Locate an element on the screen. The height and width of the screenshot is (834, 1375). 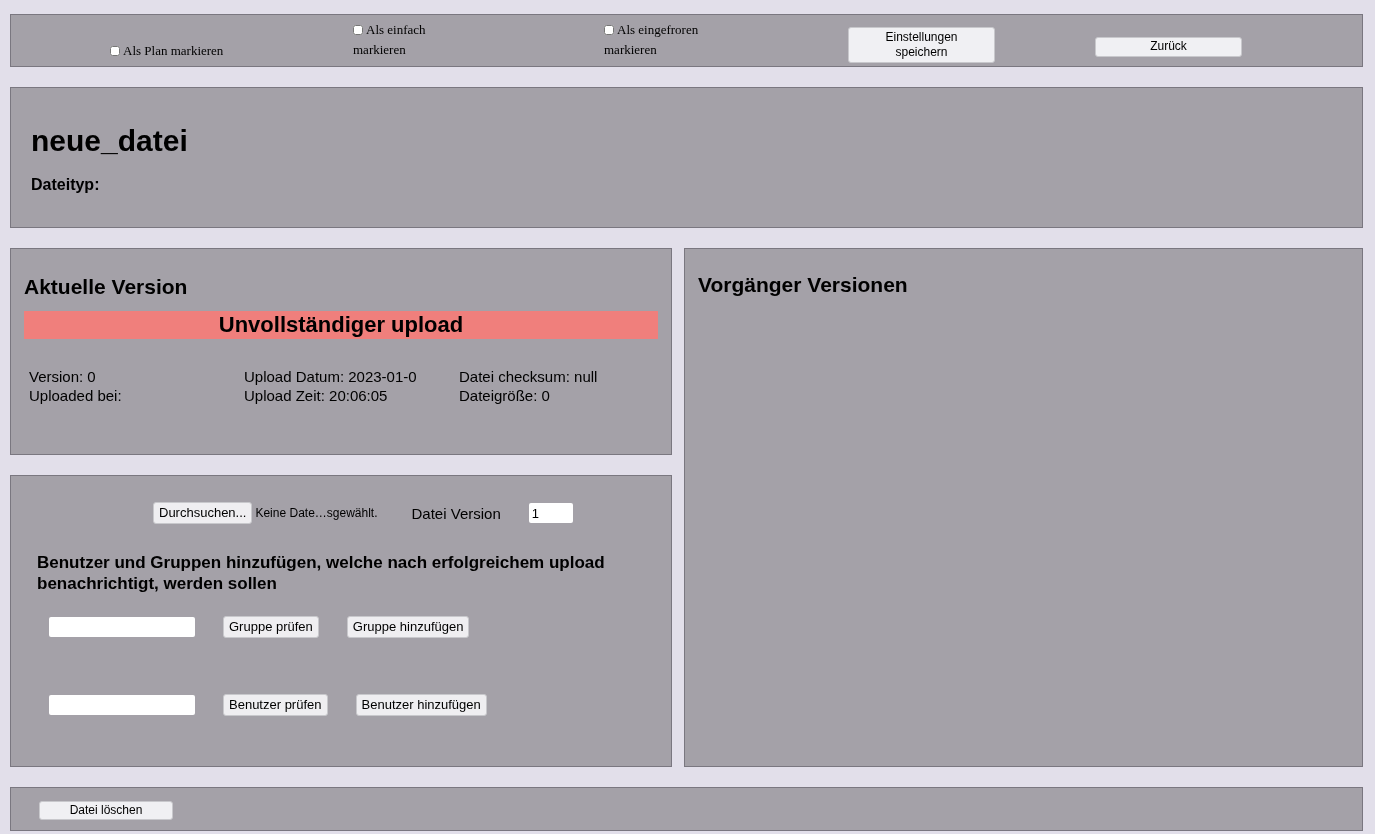
section-title: Vorgänger Versionen is located at coordinates (803, 285).